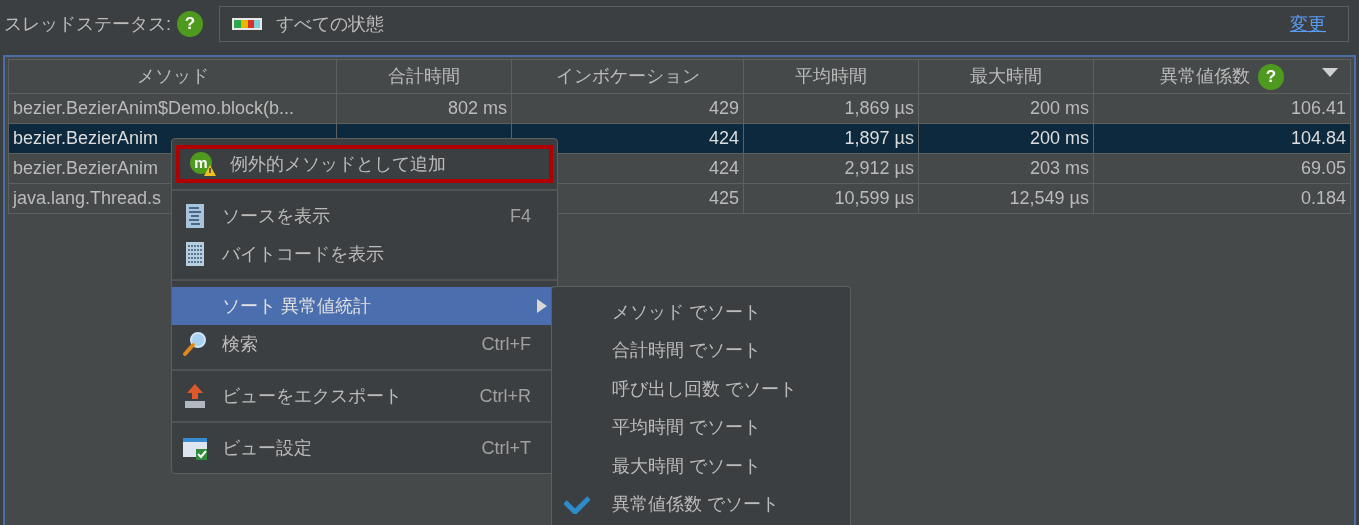  What do you see at coordinates (879, 168) in the screenshot?
I see `table-cell: 2,912 µs` at bounding box center [879, 168].